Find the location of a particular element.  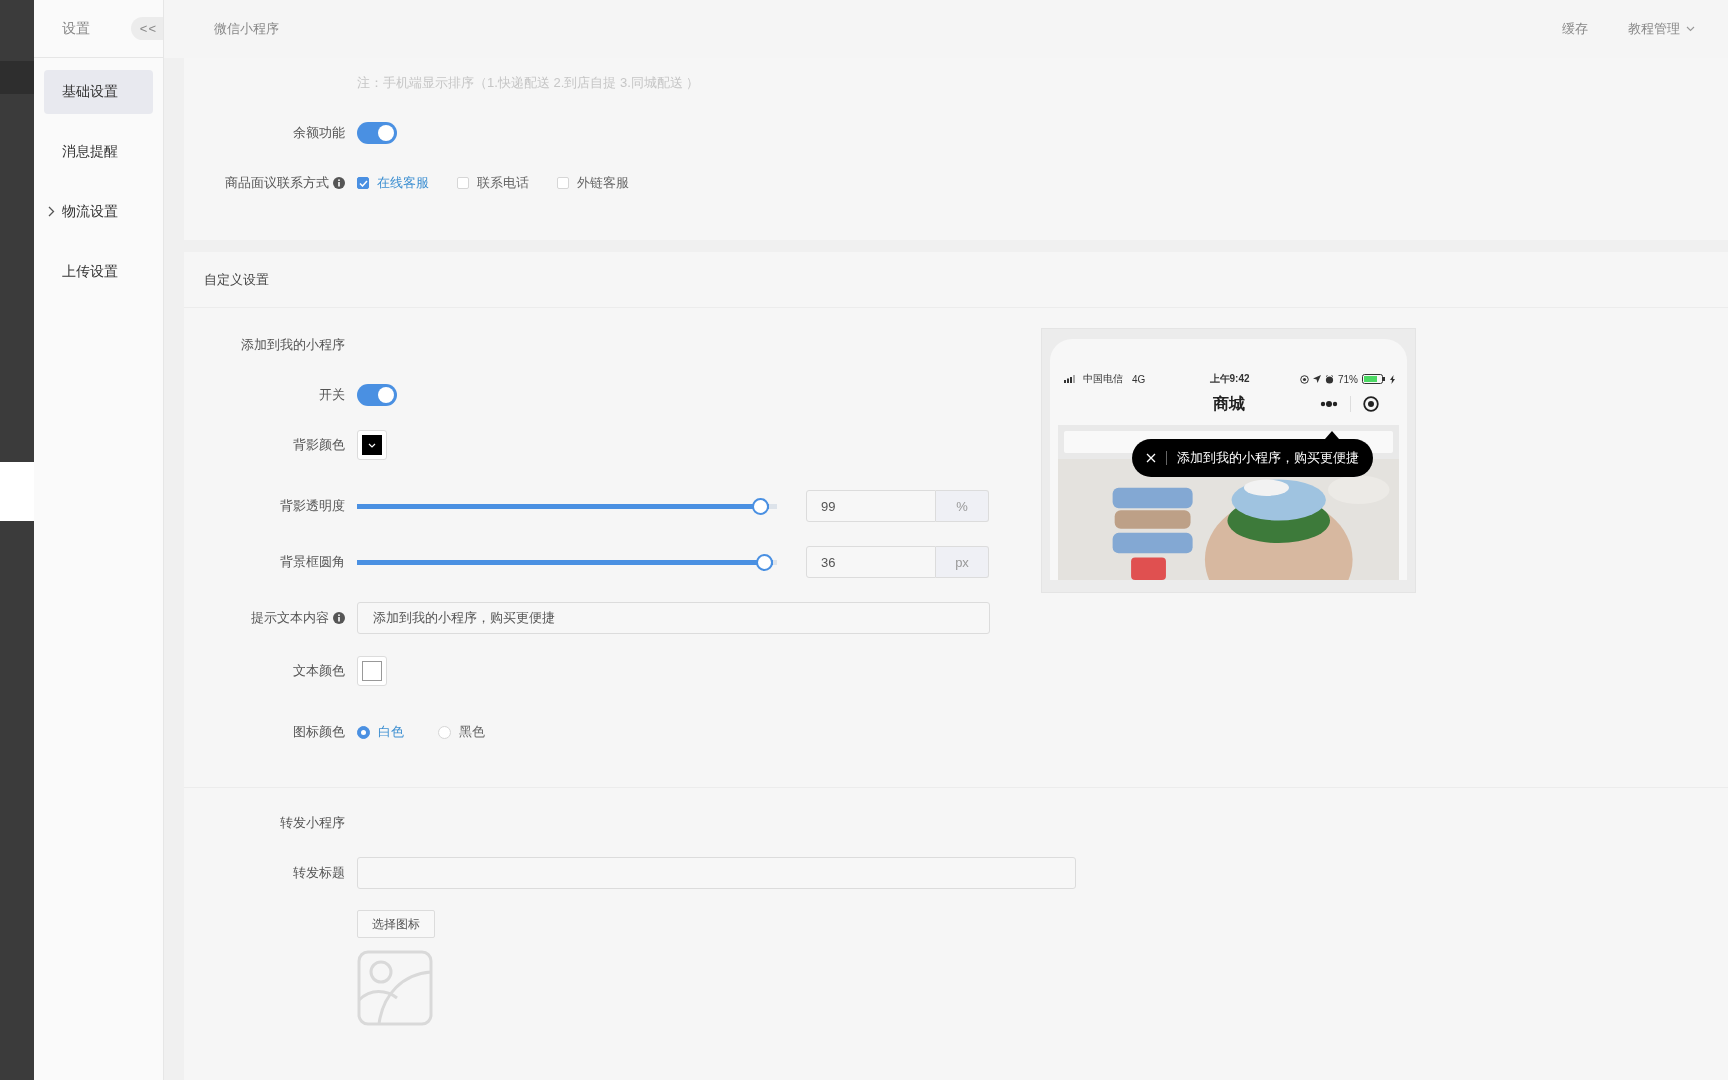

section-title: 自定义设置 is located at coordinates (236, 279).